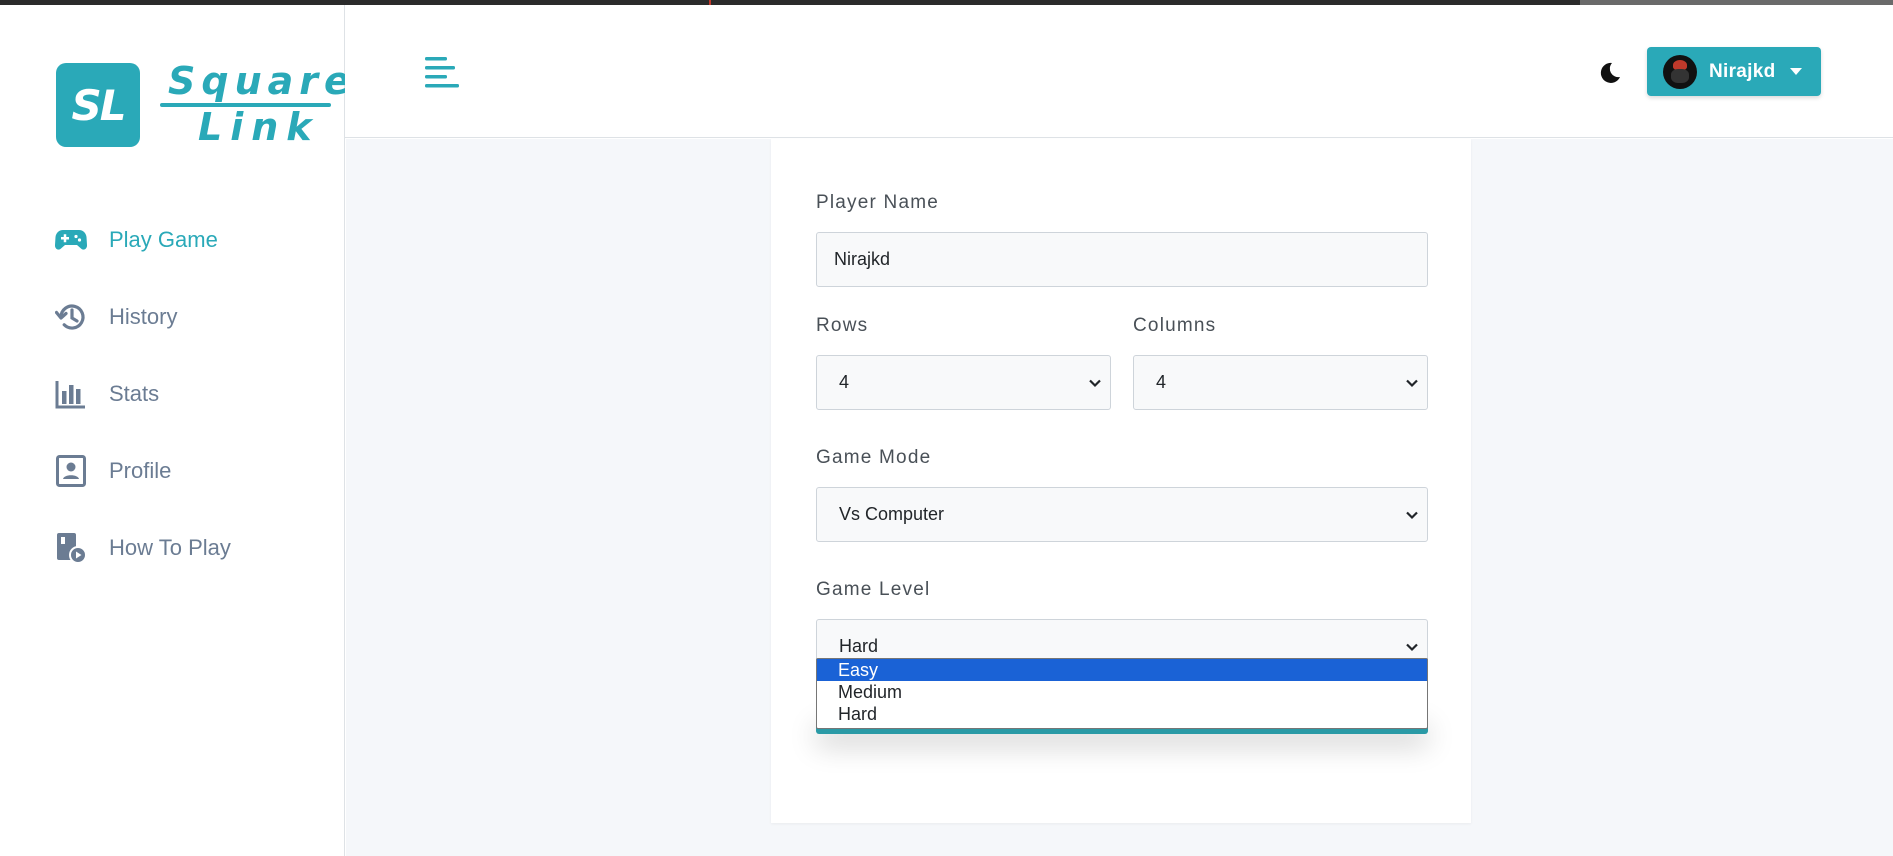 This screenshot has width=1893, height=856. I want to click on dark-mode-moon-icon, so click(1609, 73).